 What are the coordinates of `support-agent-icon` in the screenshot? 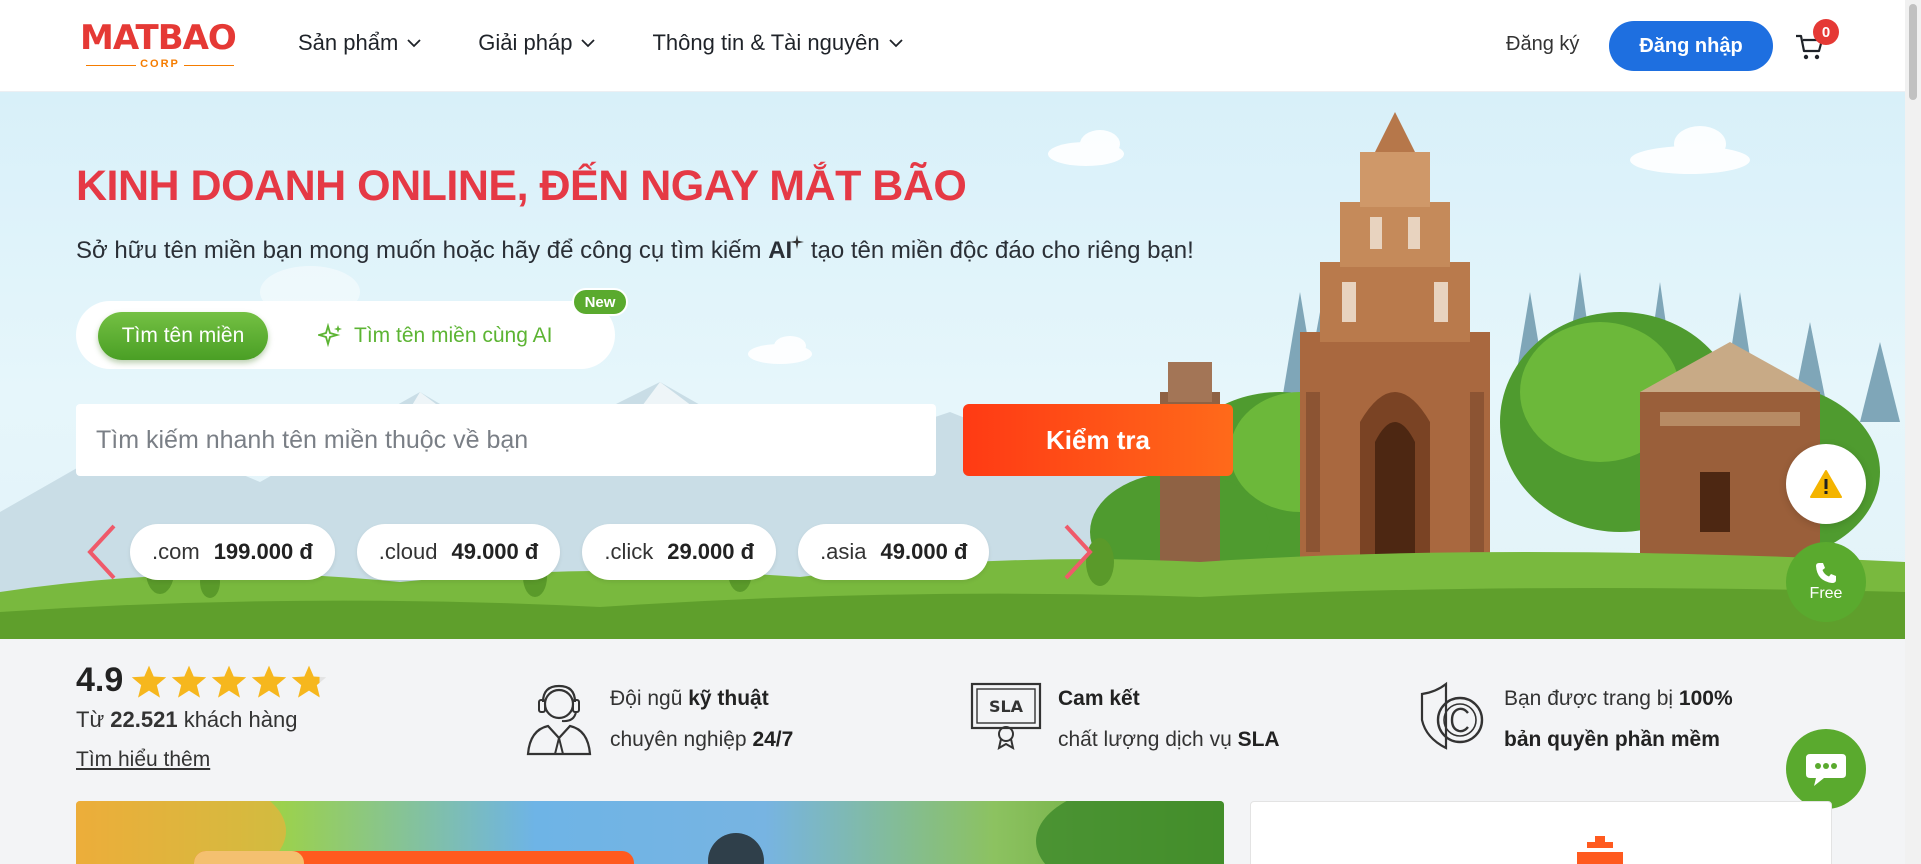 It's located at (559, 720).